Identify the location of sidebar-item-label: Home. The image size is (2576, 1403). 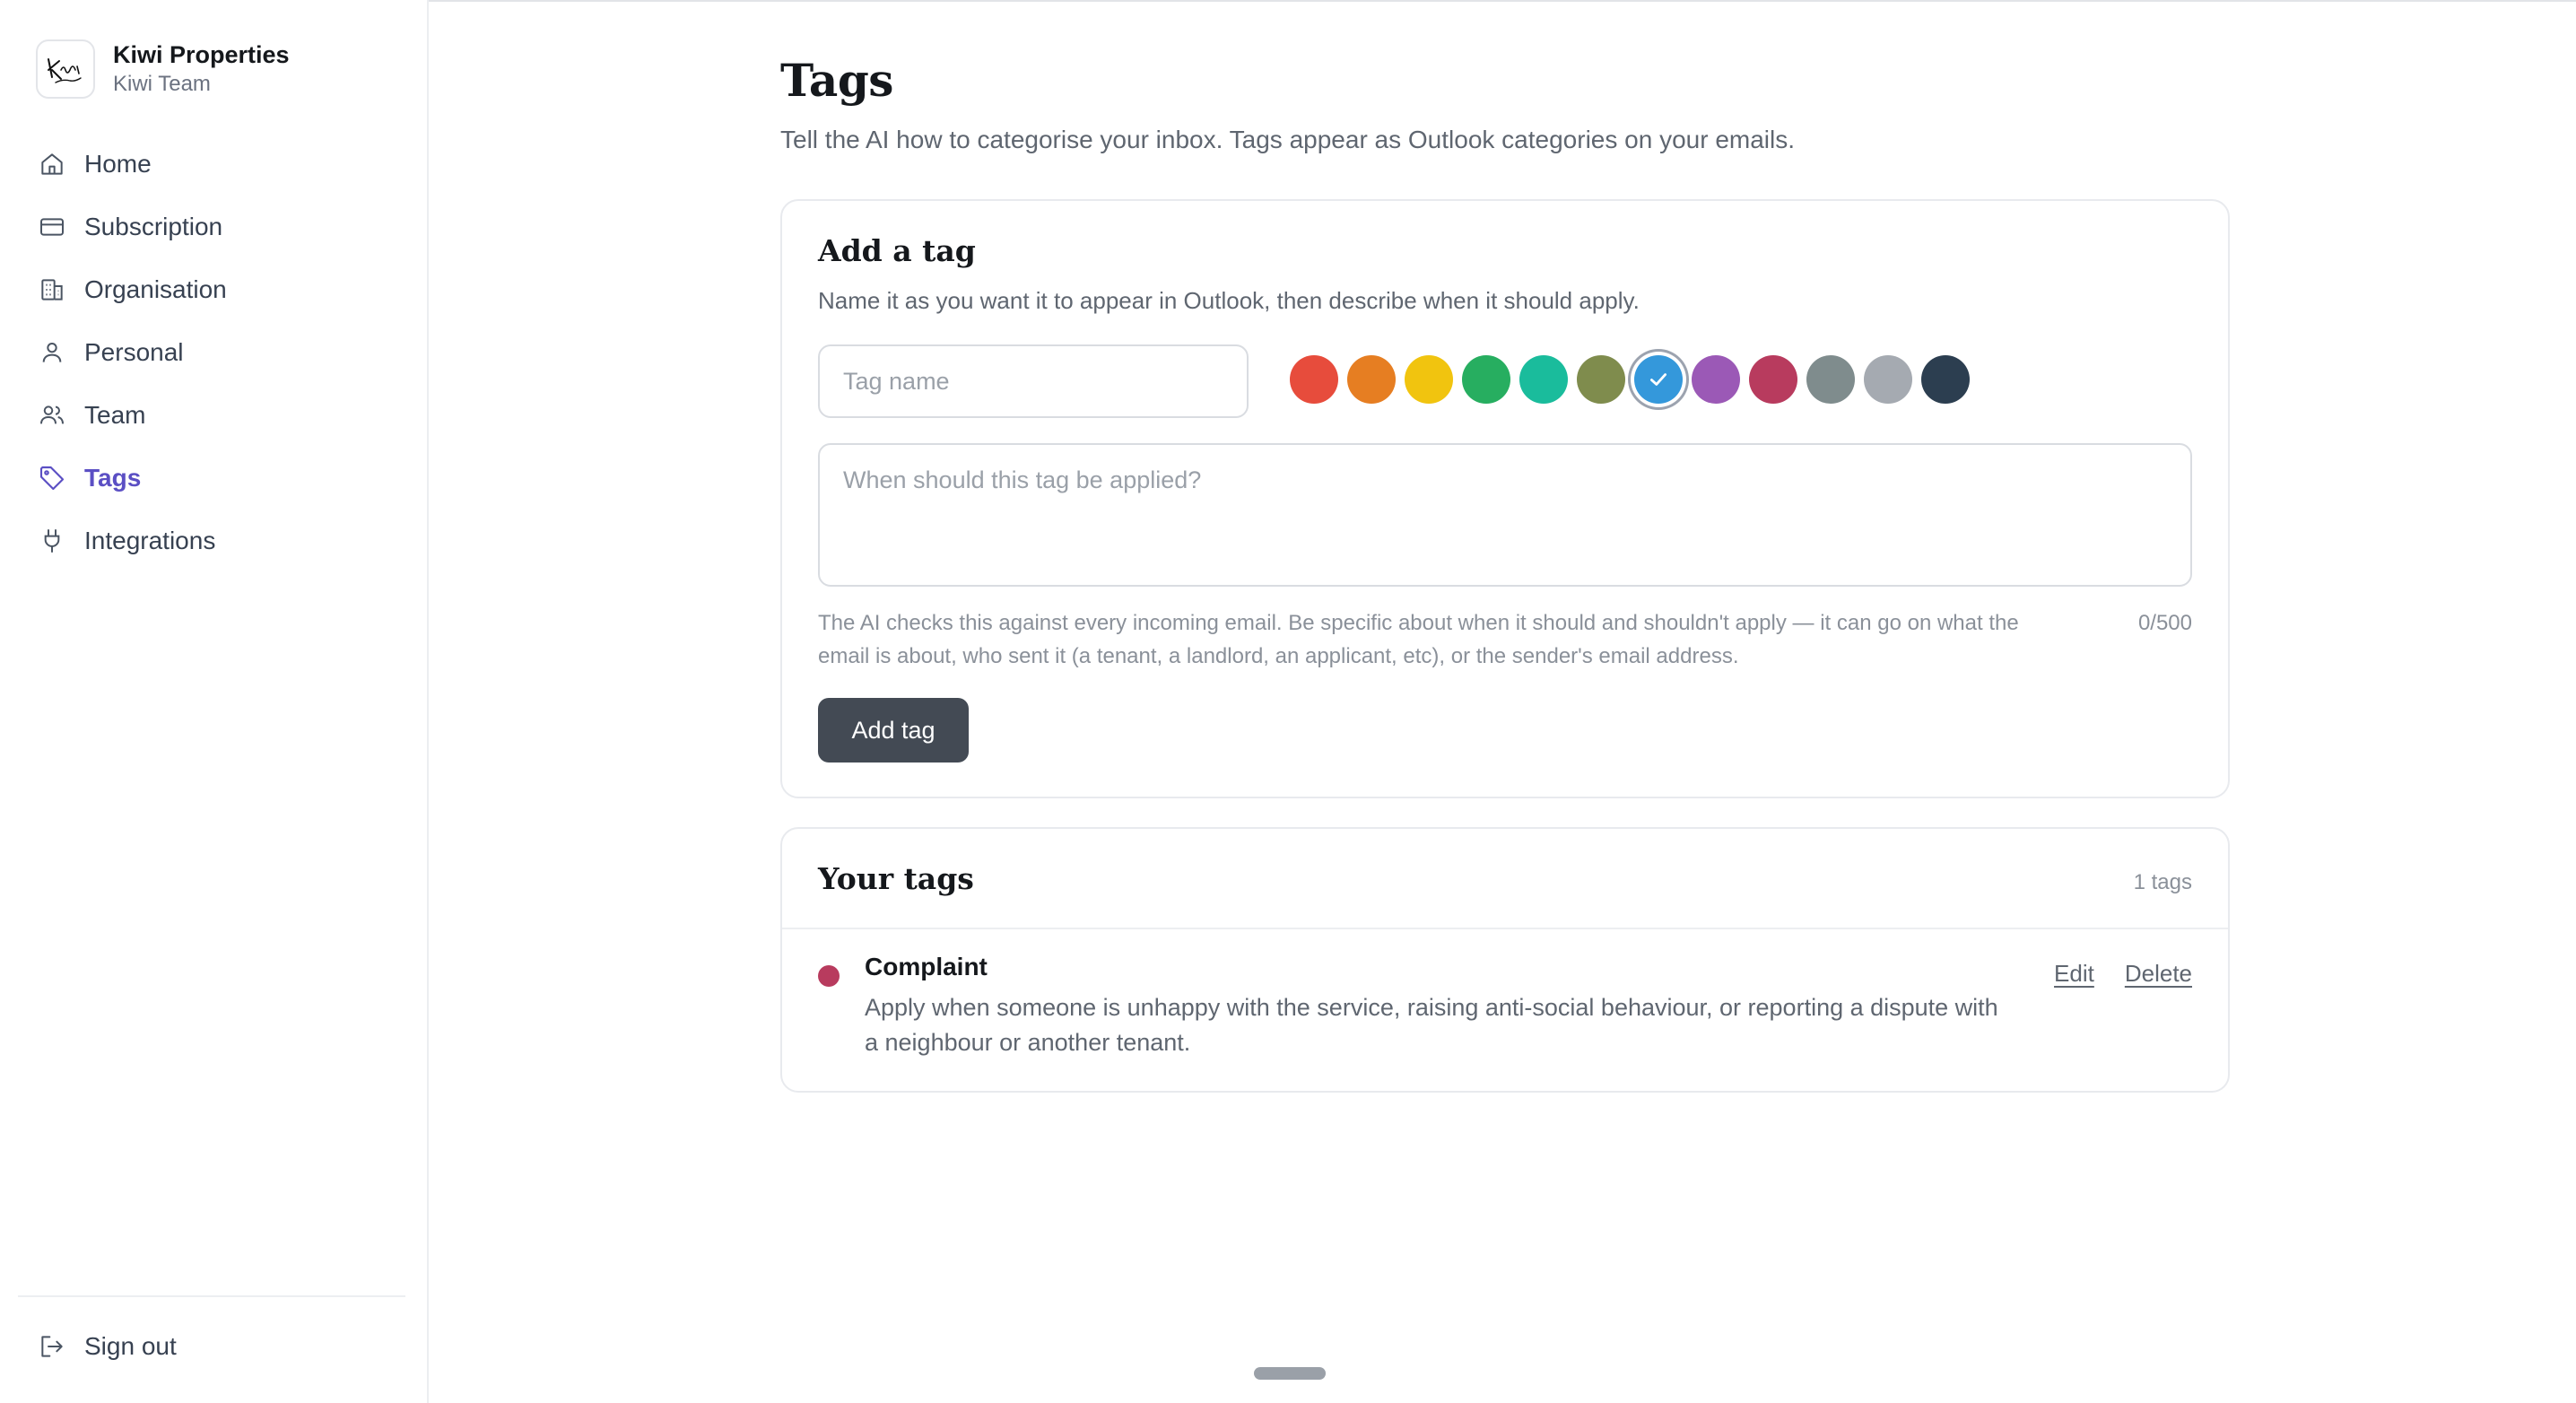
(118, 164).